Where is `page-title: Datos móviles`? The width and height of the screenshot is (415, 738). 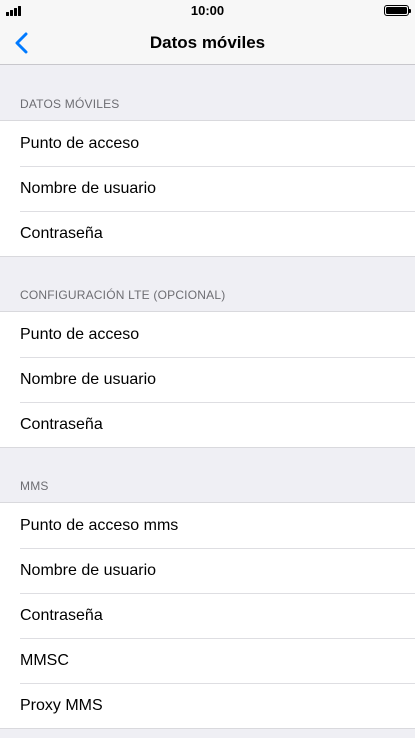 page-title: Datos móviles is located at coordinates (207, 42).